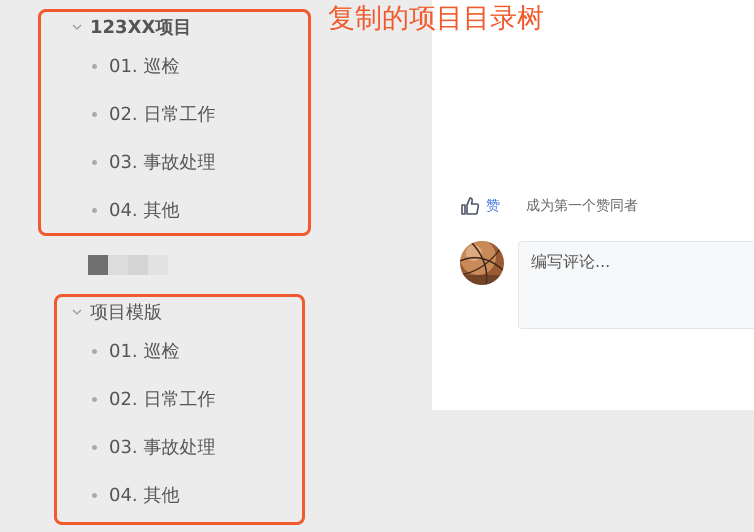 The image size is (754, 532). Describe the element at coordinates (141, 27) in the screenshot. I see `tree-node-label: 123XX项目` at that location.